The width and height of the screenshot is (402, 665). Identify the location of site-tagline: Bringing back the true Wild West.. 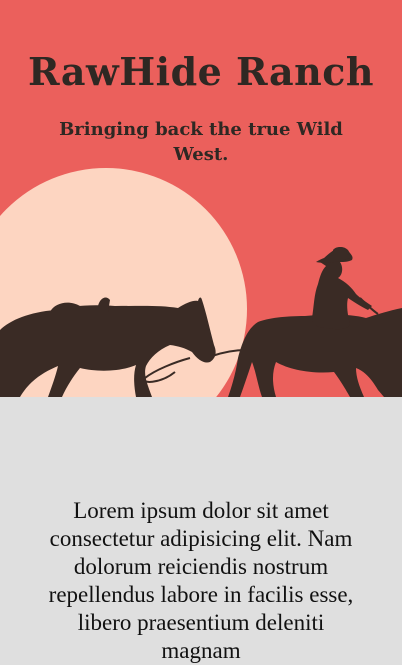
(201, 142).